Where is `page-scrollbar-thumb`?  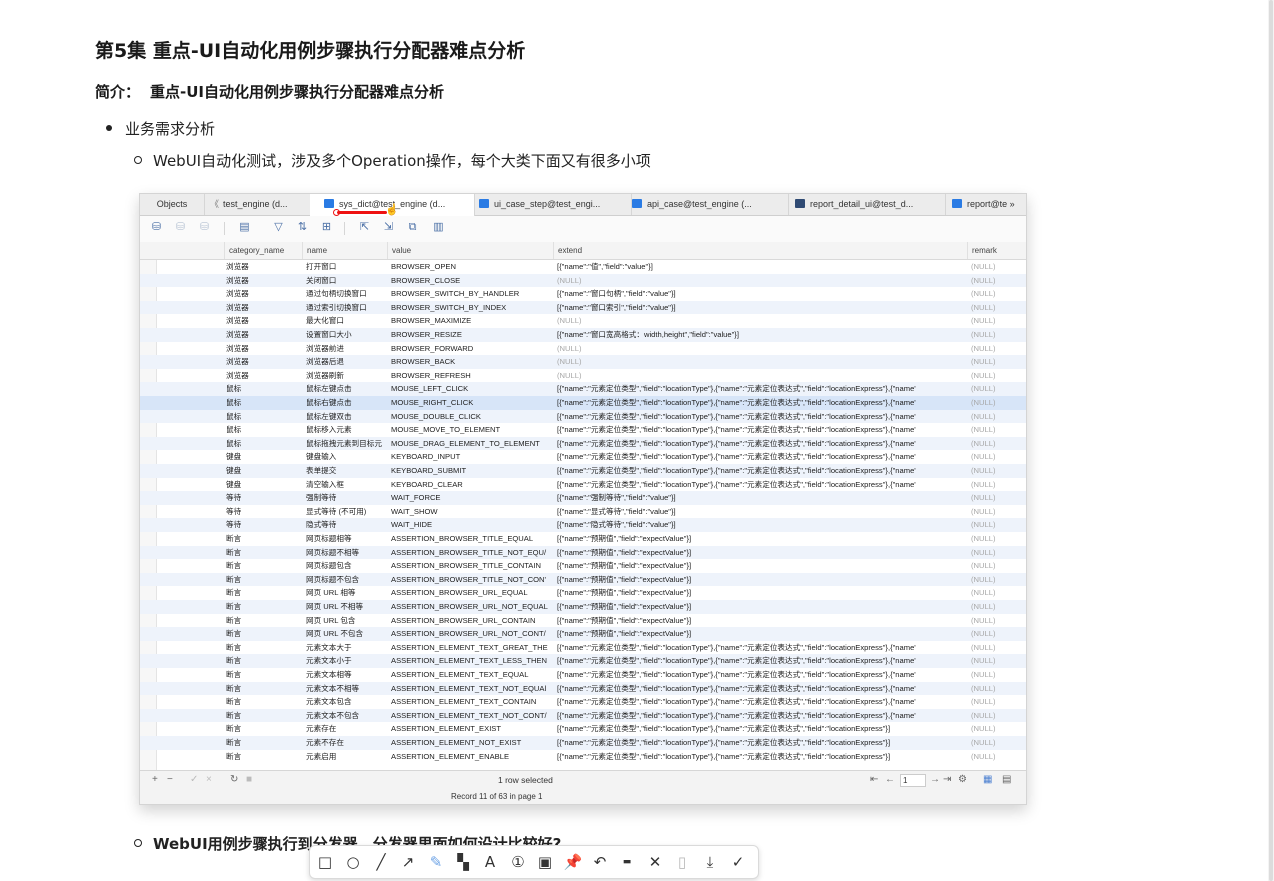
page-scrollbar-thumb is located at coordinates (1271, 440).